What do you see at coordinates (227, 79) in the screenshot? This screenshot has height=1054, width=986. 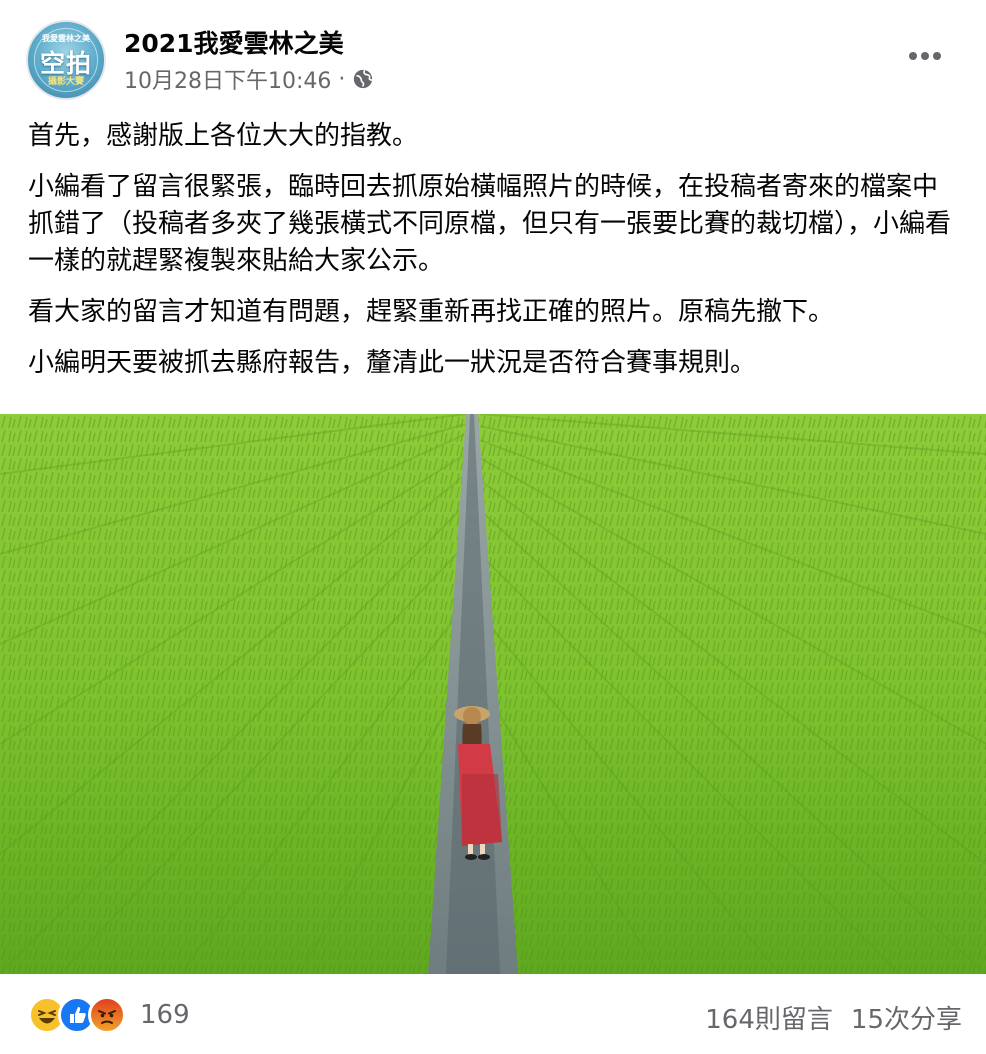 I see `post-timestamp: 10月28日下午10:46` at bounding box center [227, 79].